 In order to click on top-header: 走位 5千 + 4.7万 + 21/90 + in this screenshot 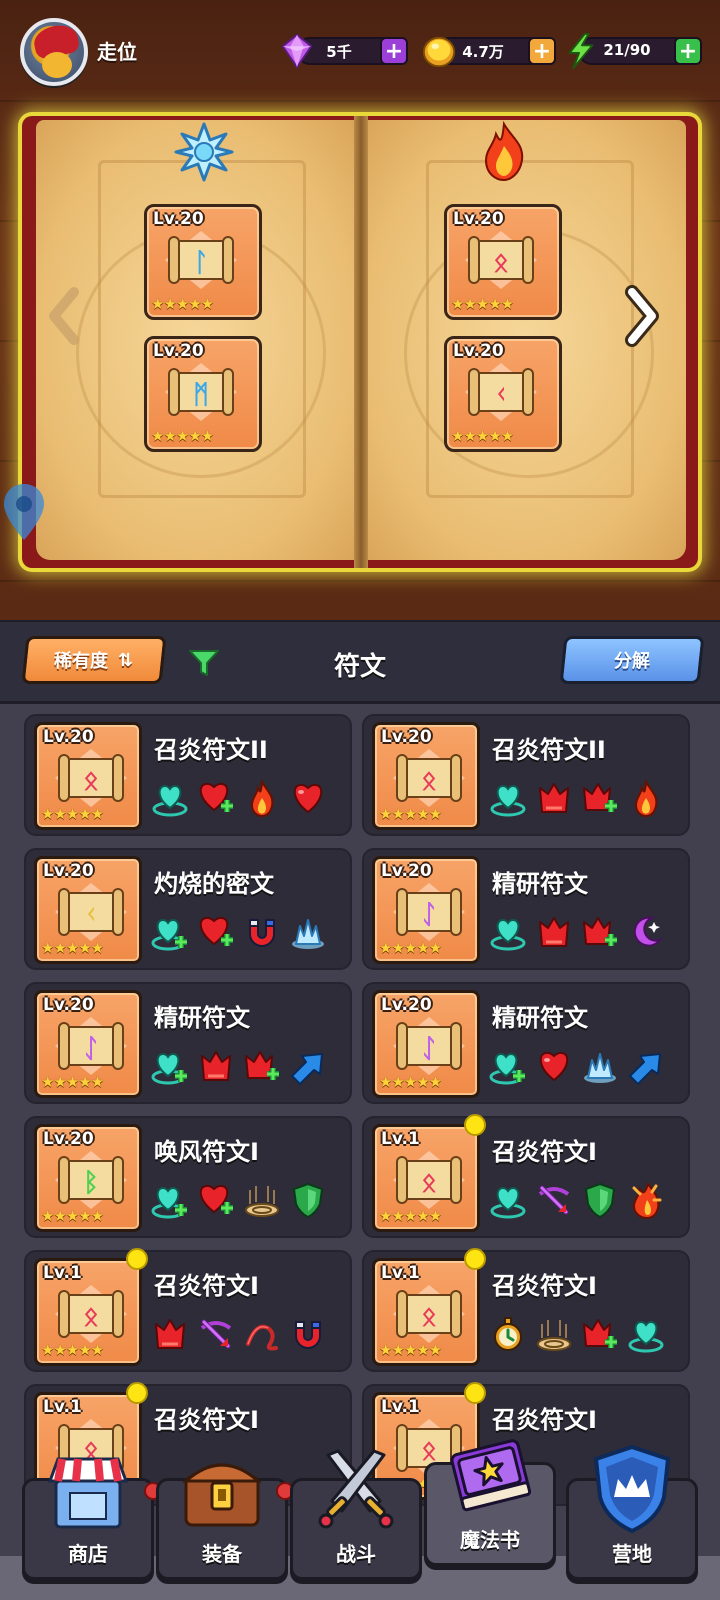, I will do `click(360, 50)`.